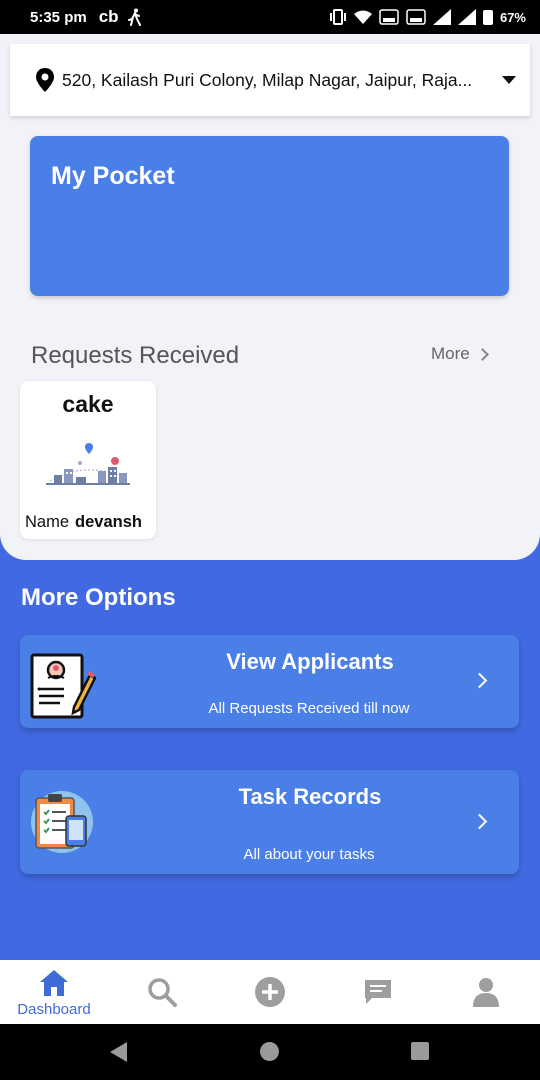 The width and height of the screenshot is (540, 1080). What do you see at coordinates (337, 17) in the screenshot?
I see `vibrate-icon` at bounding box center [337, 17].